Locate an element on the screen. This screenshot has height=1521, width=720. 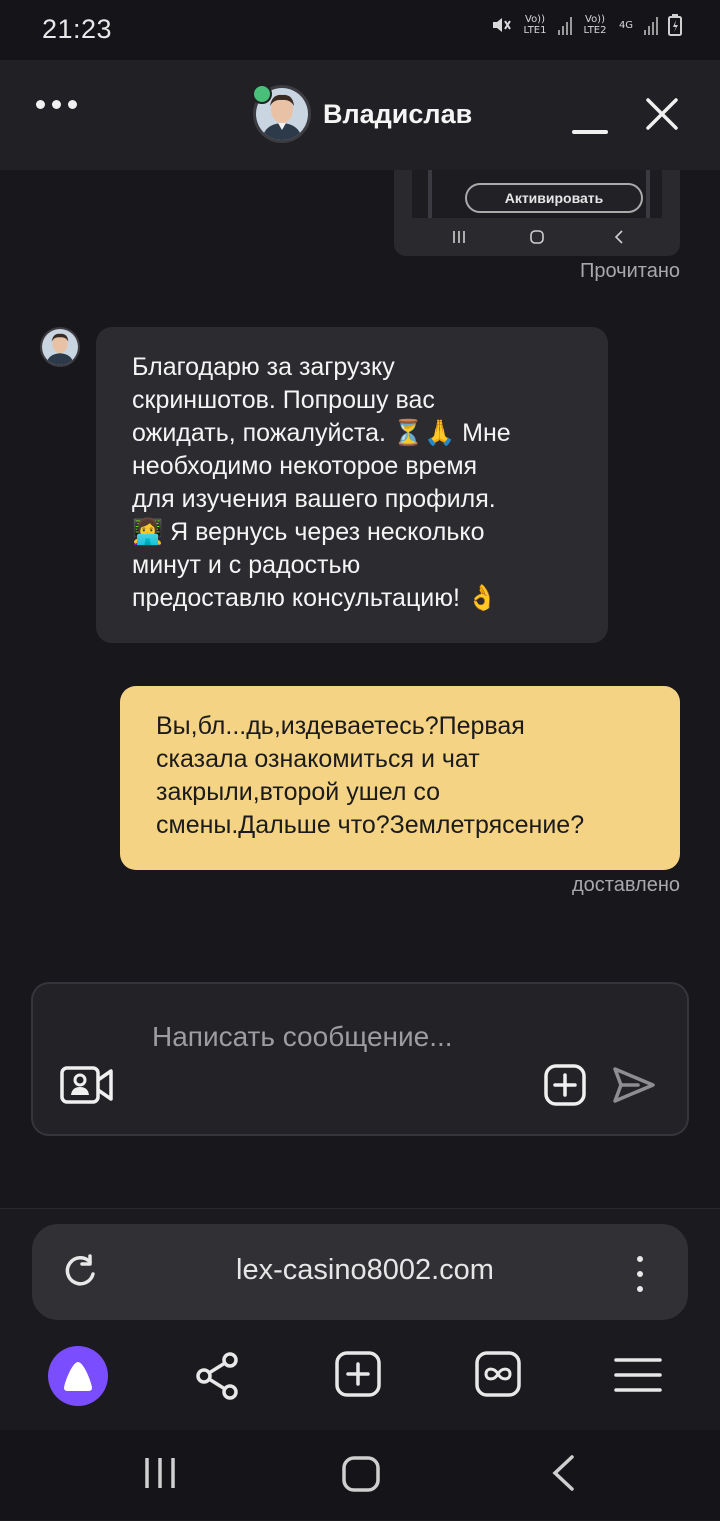
network-type-label: 4G is located at coordinates (626, 25).